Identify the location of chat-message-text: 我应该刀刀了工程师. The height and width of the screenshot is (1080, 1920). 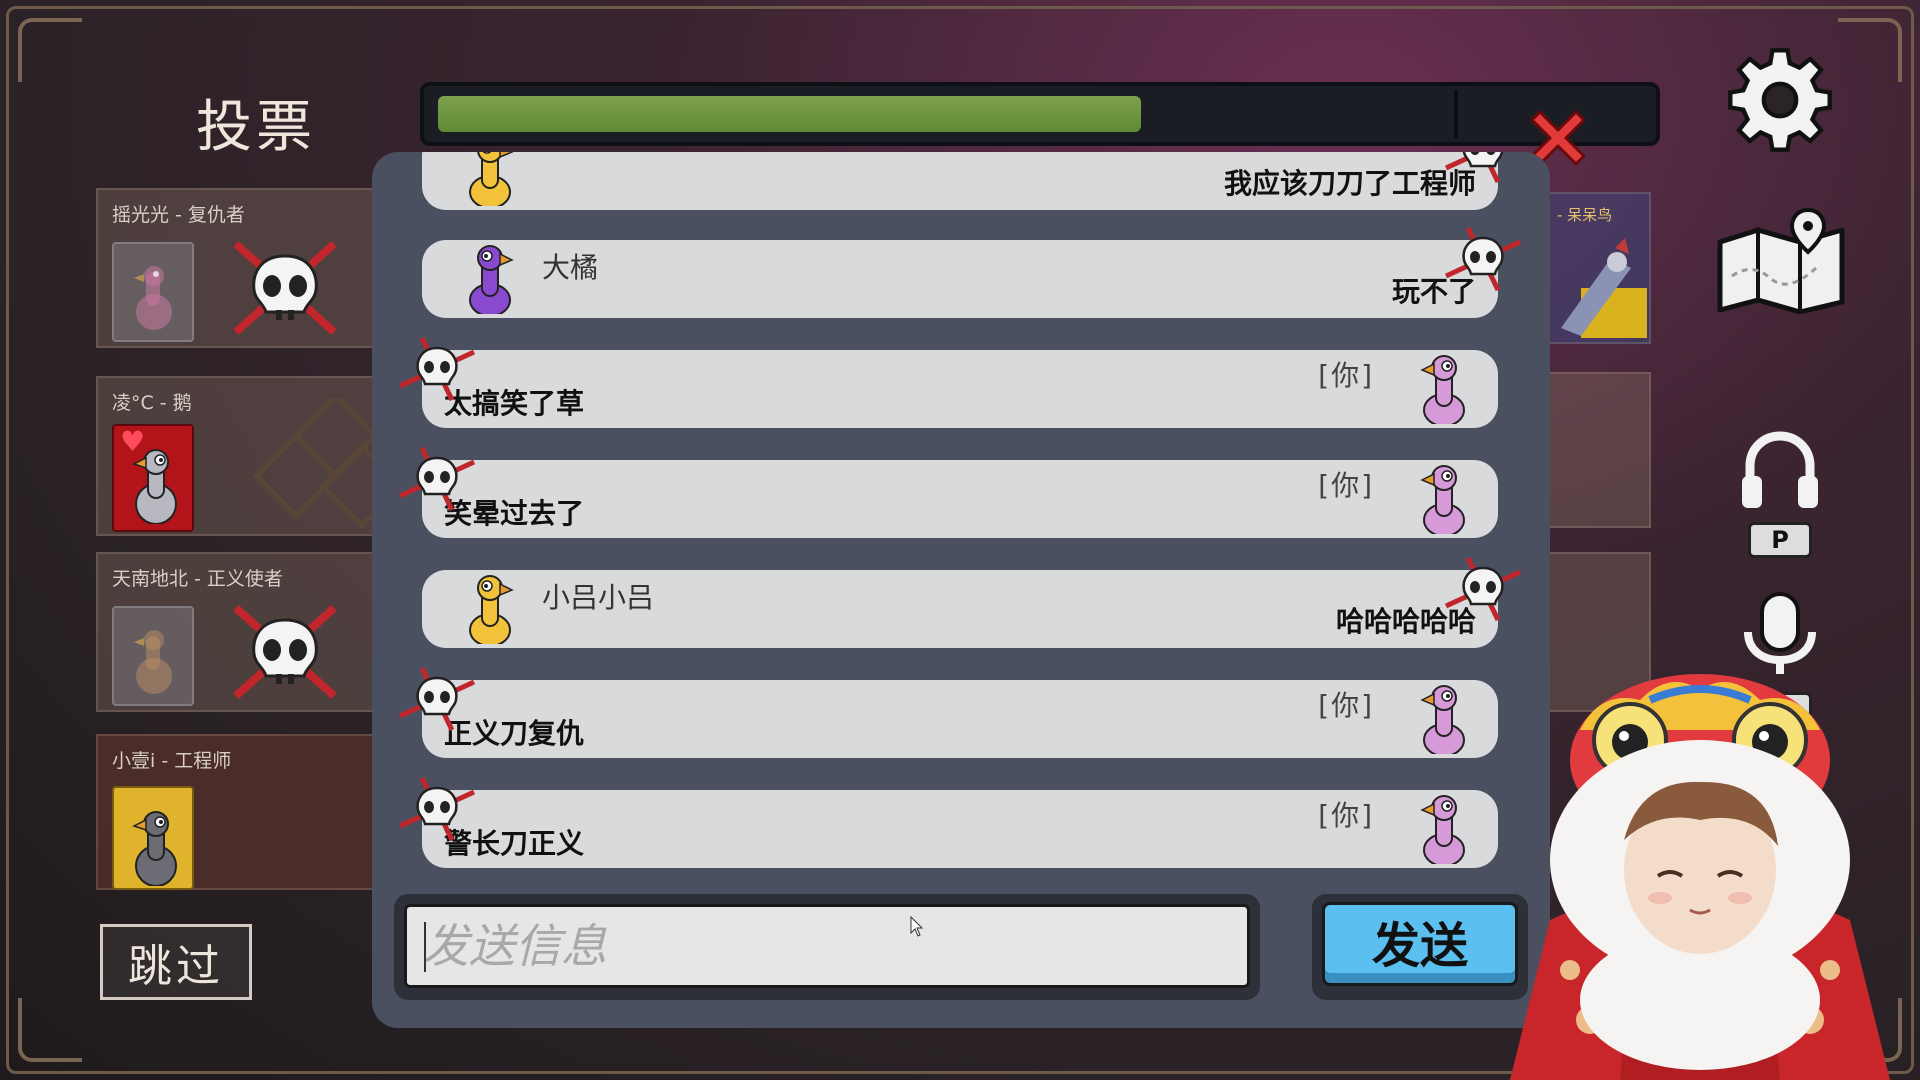
(1349, 183).